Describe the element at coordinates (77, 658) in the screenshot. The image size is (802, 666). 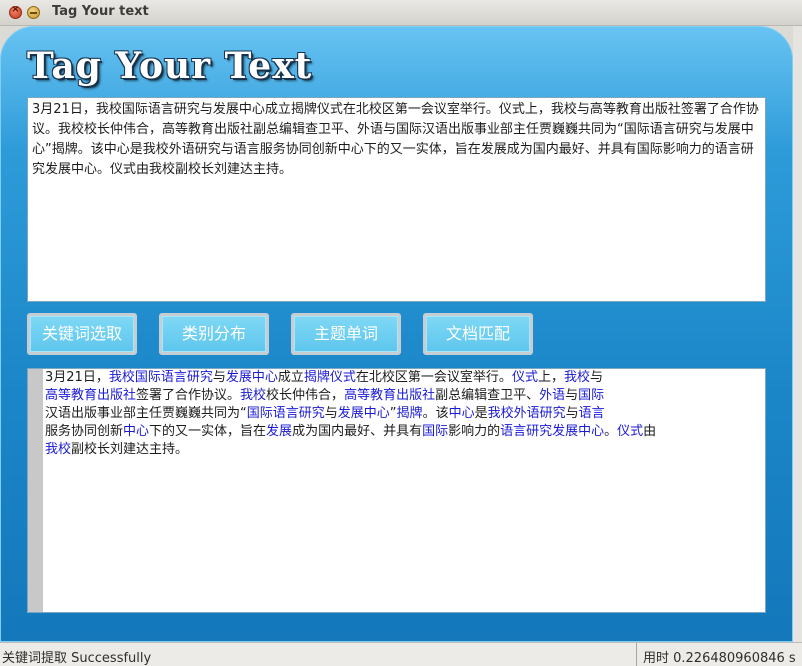
I see `status-message: 关键词提取 Successfully` at that location.